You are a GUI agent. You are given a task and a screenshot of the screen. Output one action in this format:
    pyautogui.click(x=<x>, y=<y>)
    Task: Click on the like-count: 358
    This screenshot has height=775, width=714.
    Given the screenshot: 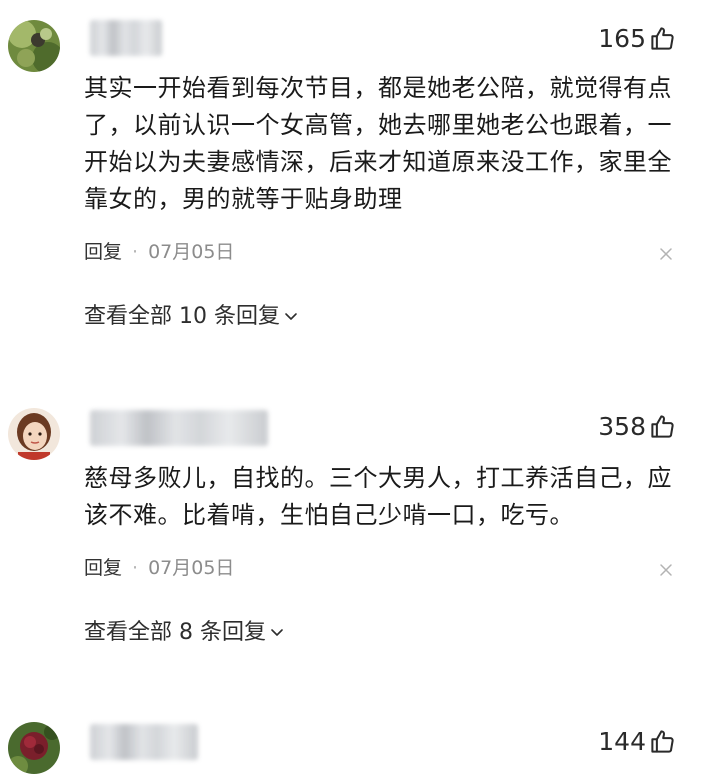 What is the action you would take?
    pyautogui.click(x=622, y=426)
    